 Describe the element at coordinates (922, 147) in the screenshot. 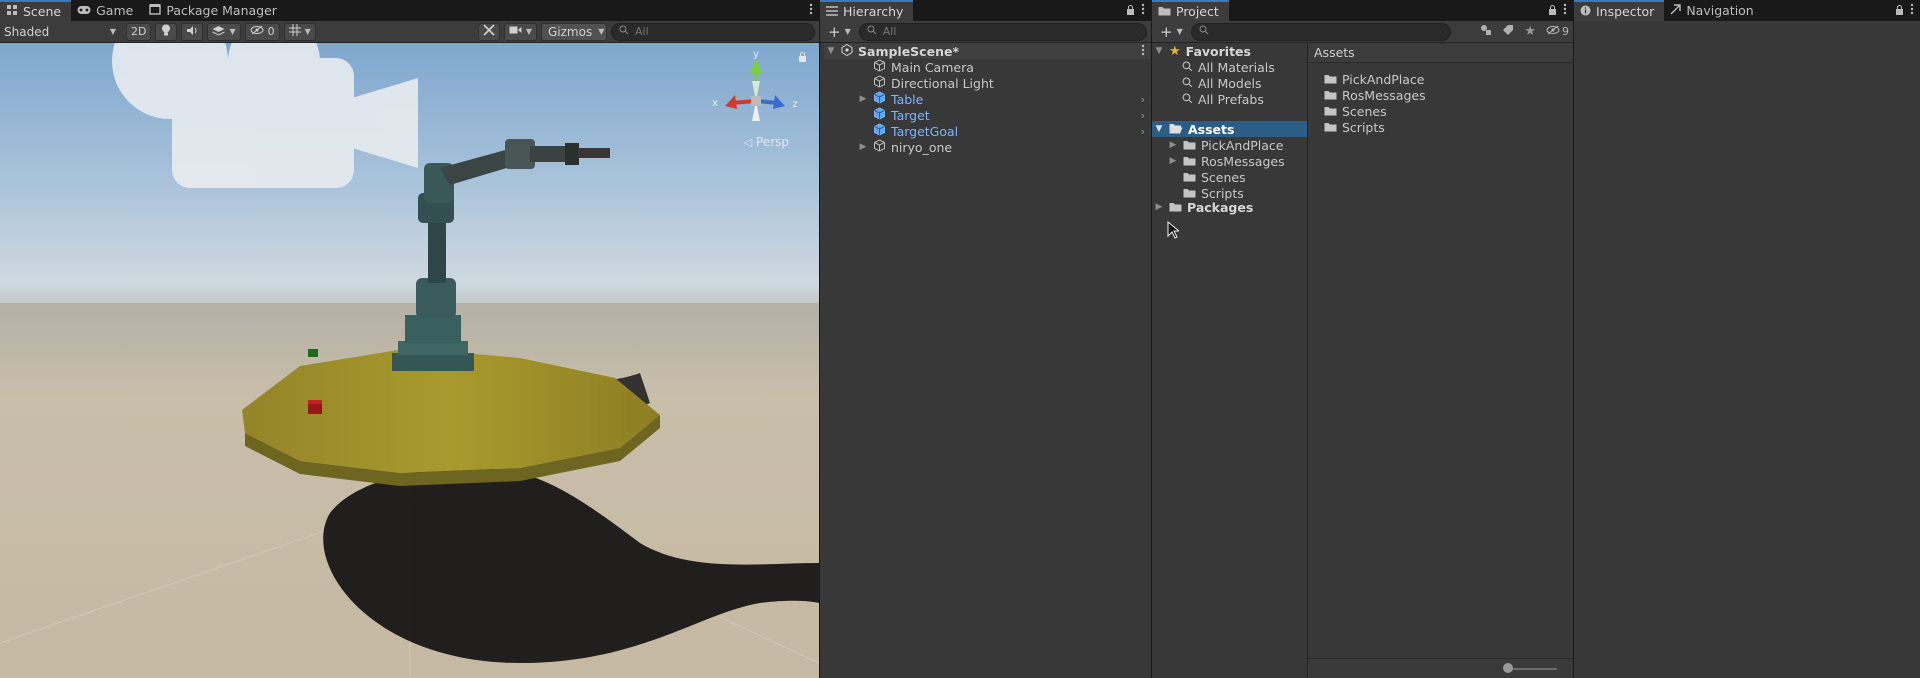

I see `hierarchy-item-label: niryo_one` at that location.